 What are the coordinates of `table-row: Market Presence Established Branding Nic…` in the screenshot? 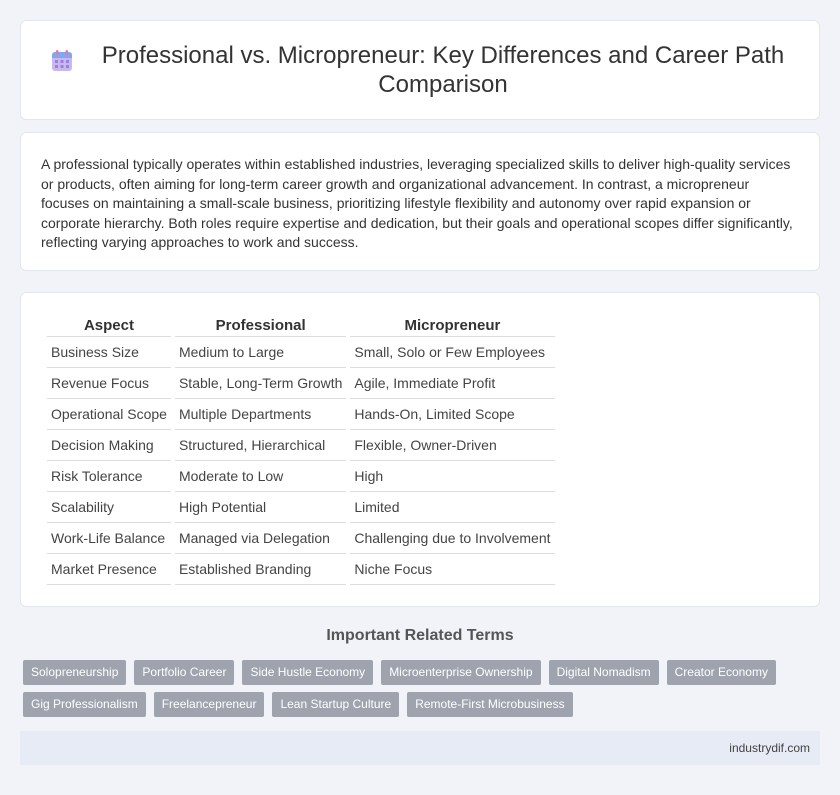 It's located at (301, 569).